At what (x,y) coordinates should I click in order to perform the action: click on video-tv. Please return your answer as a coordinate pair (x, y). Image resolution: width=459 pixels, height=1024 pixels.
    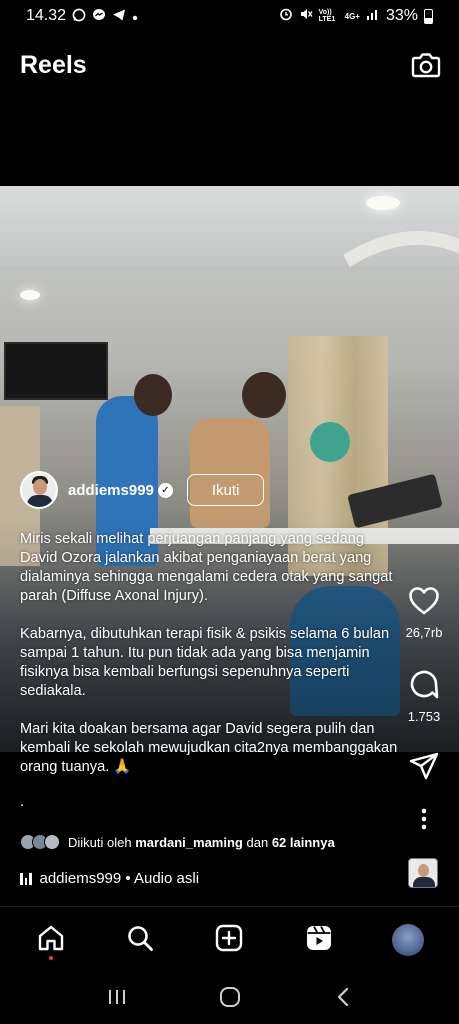
    Looking at the image, I should click on (56, 371).